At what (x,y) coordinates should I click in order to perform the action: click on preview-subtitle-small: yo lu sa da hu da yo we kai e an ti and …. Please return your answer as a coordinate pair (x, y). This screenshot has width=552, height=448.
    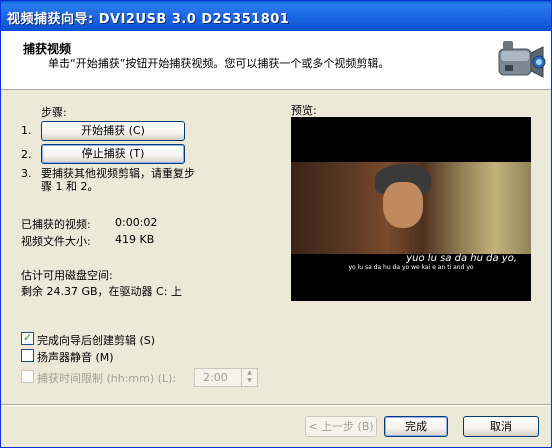
    Looking at the image, I should click on (411, 267).